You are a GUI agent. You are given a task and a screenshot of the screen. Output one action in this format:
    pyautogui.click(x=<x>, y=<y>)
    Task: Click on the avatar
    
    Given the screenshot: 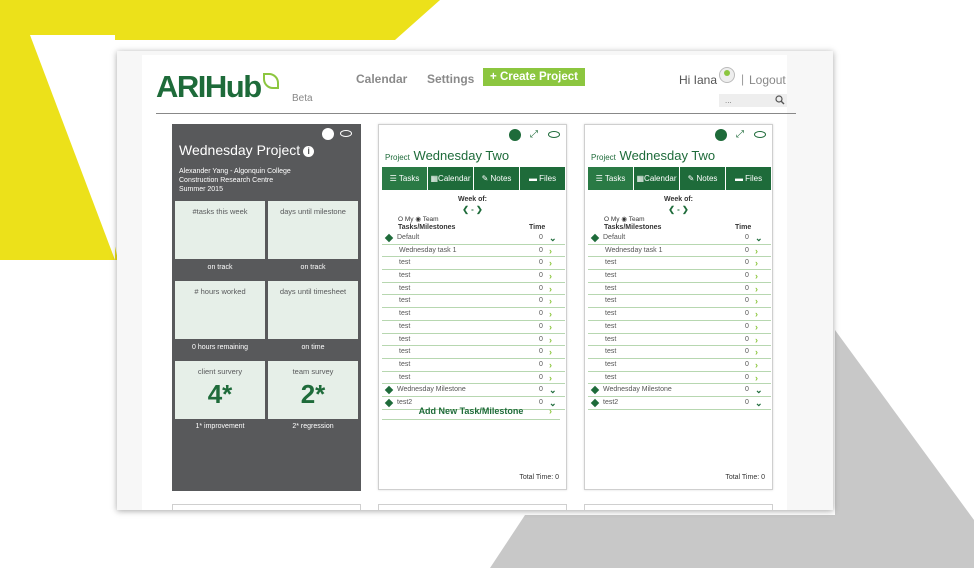 What is the action you would take?
    pyautogui.click(x=727, y=75)
    